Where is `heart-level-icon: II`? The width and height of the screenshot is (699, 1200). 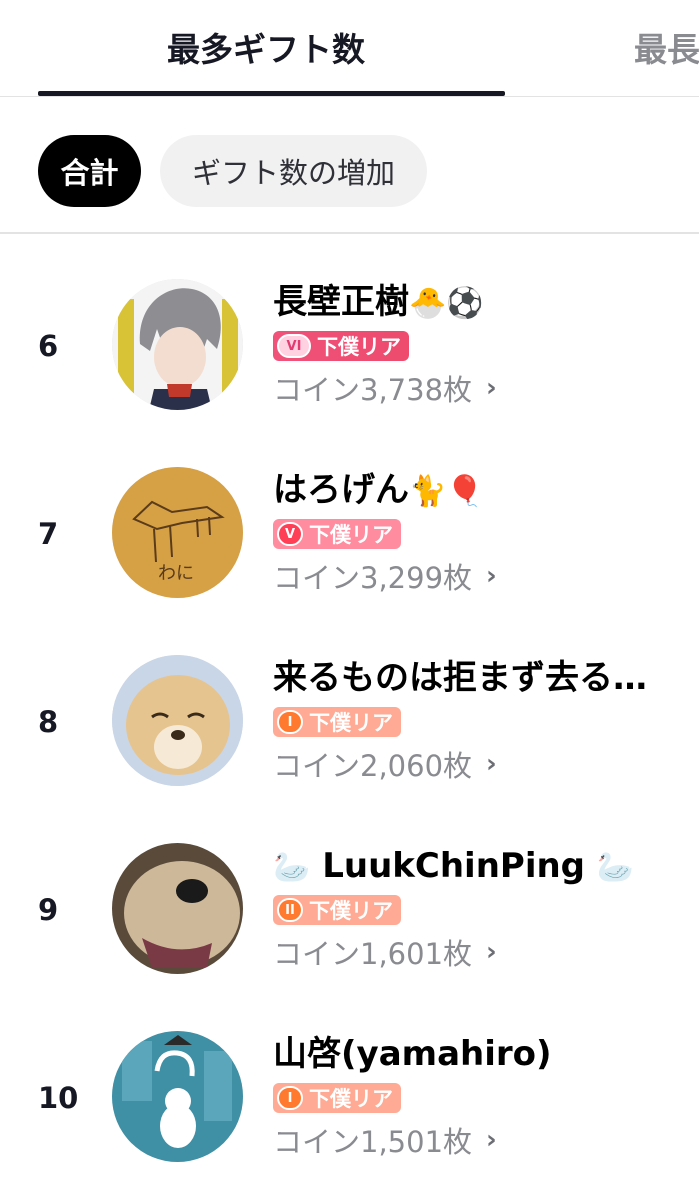 heart-level-icon: II is located at coordinates (290, 910).